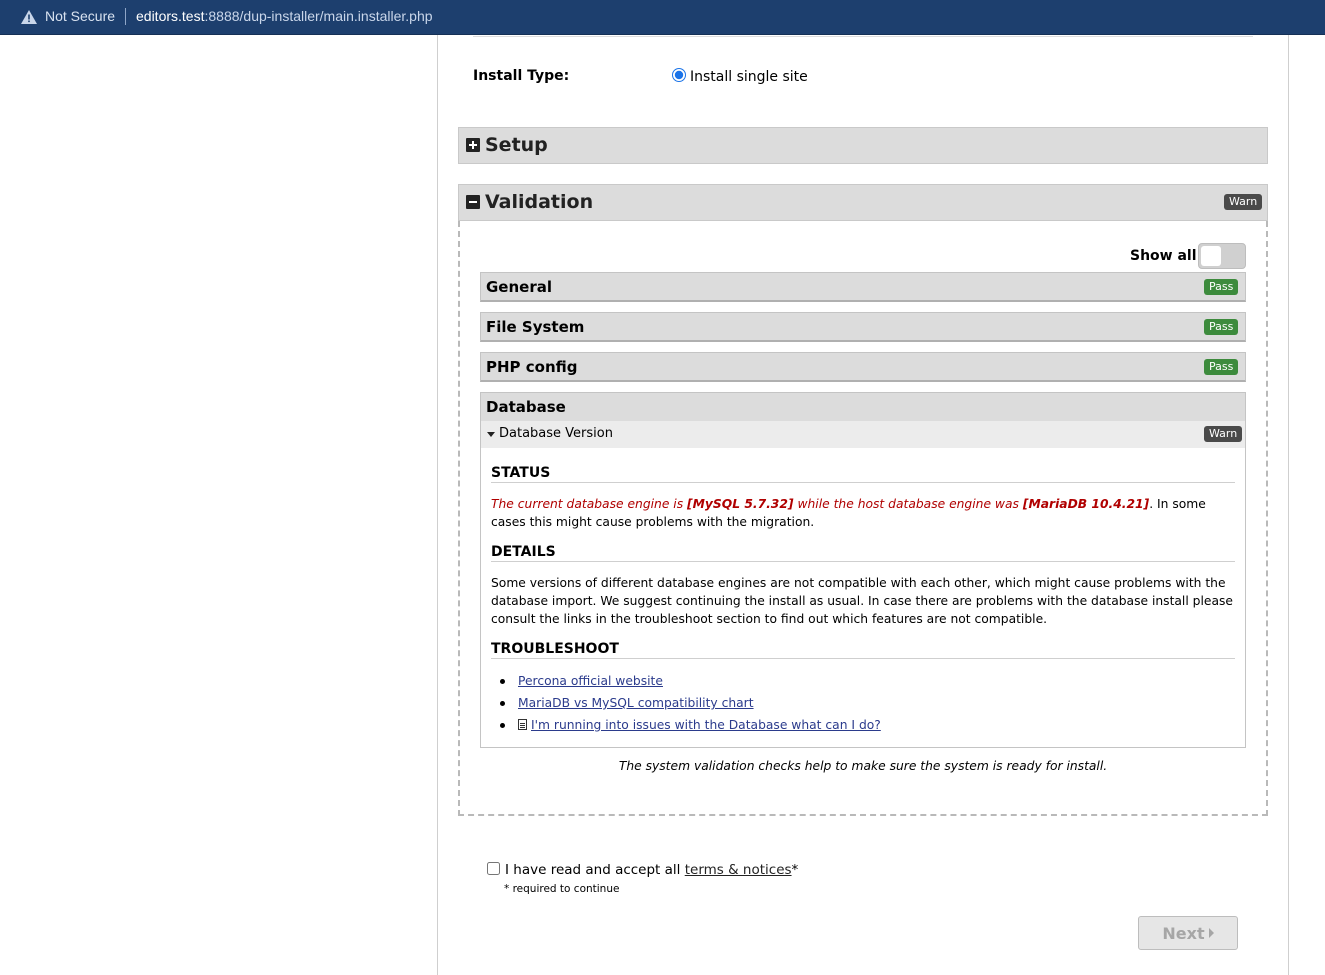 The width and height of the screenshot is (1325, 975). What do you see at coordinates (1211, 932) in the screenshot?
I see `caret-right-icon` at bounding box center [1211, 932].